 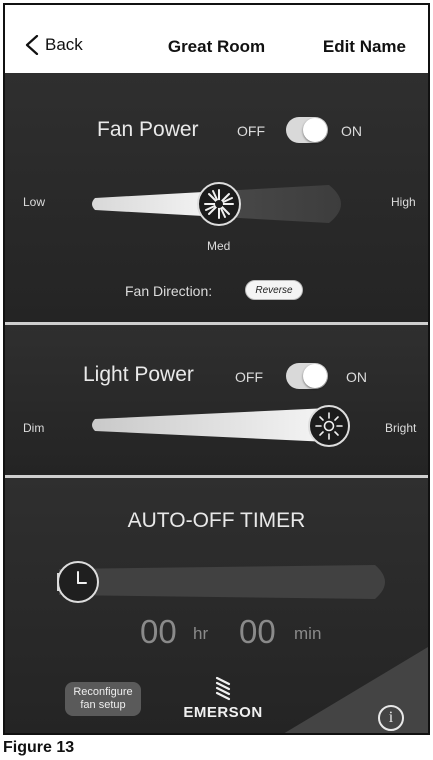 I want to click on fan-on-label: ON, so click(x=351, y=131).